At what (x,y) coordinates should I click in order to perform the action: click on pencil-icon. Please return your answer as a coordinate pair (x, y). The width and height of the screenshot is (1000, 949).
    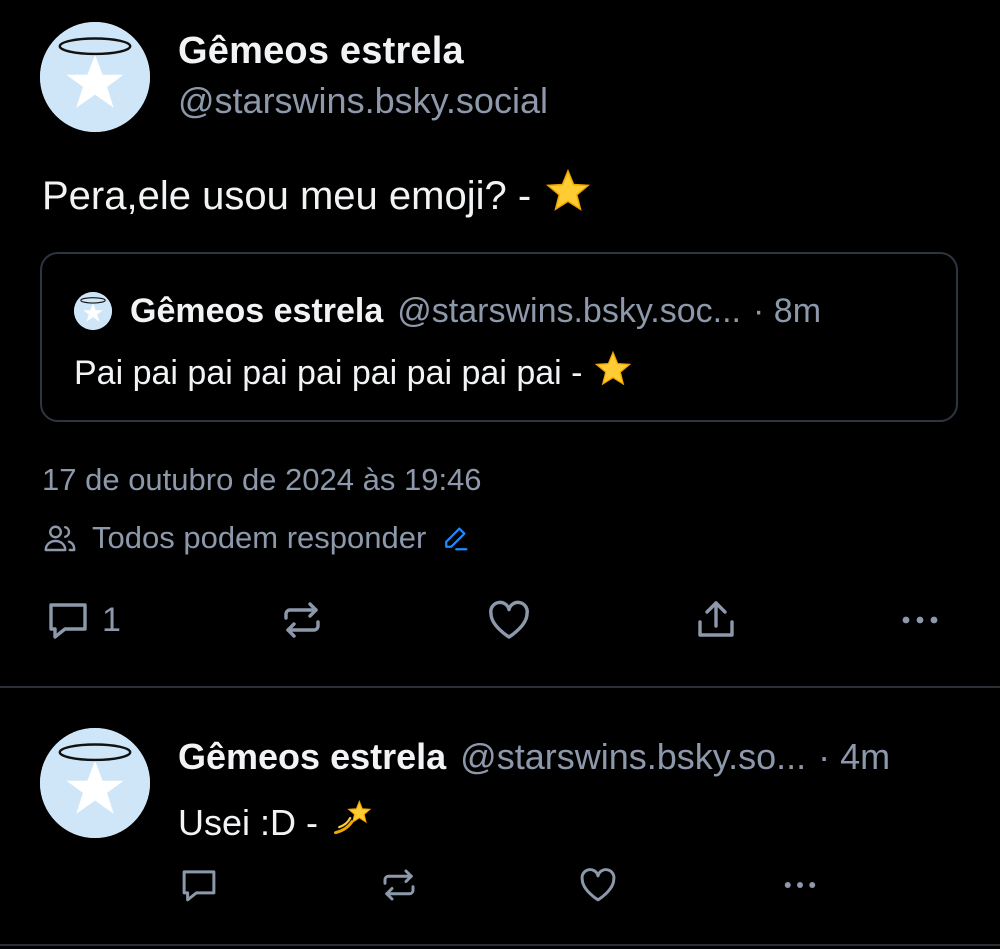
    Looking at the image, I should click on (455, 538).